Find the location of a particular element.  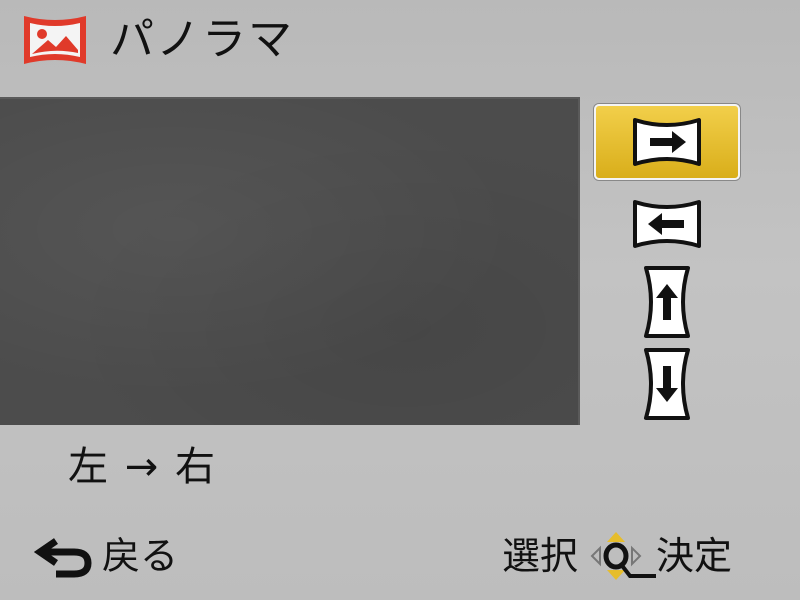

direction-option-left-to-right is located at coordinates (667, 142).